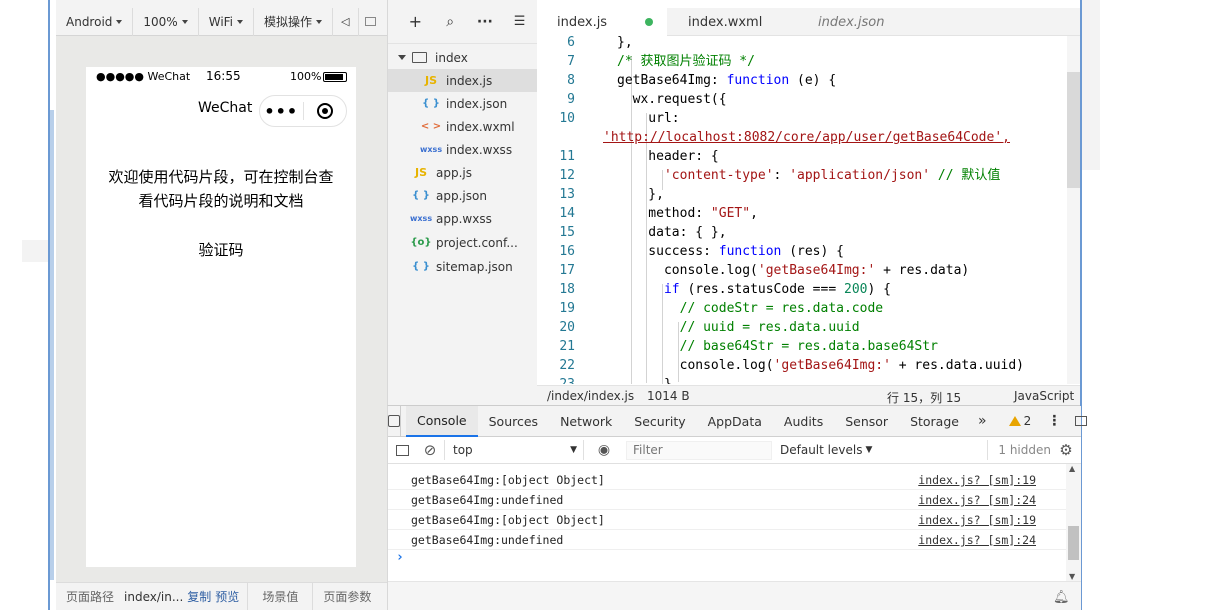 The image size is (1219, 610). What do you see at coordinates (346, 21) in the screenshot?
I see `mute-button: ◁` at bounding box center [346, 21].